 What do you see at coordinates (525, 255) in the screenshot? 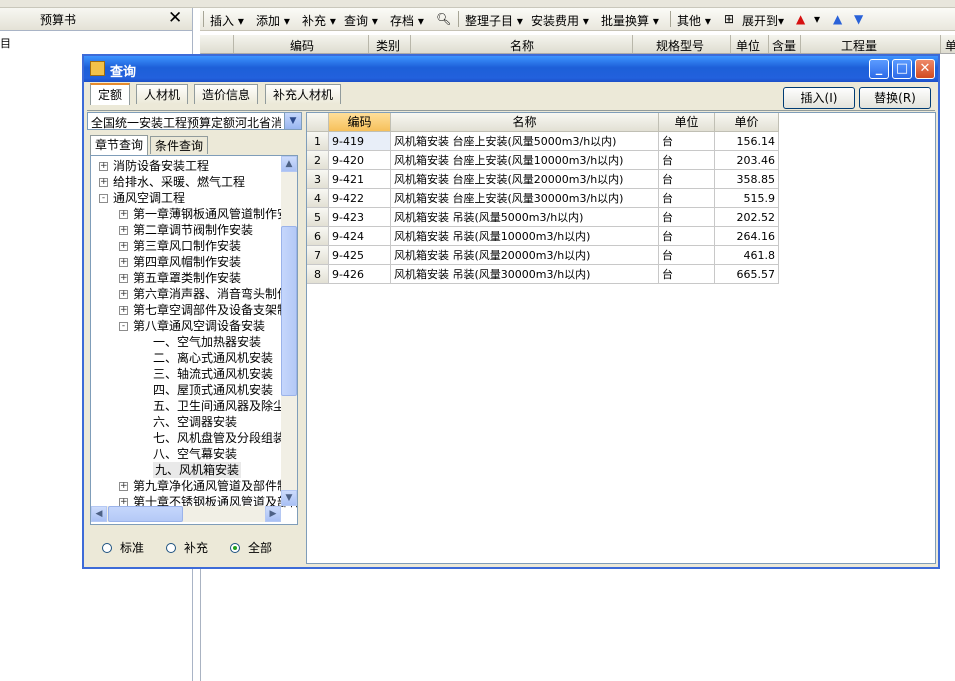
I see `grid-cell-name: 风机箱安装 吊装(风量20000m3/h以内)` at bounding box center [525, 255].